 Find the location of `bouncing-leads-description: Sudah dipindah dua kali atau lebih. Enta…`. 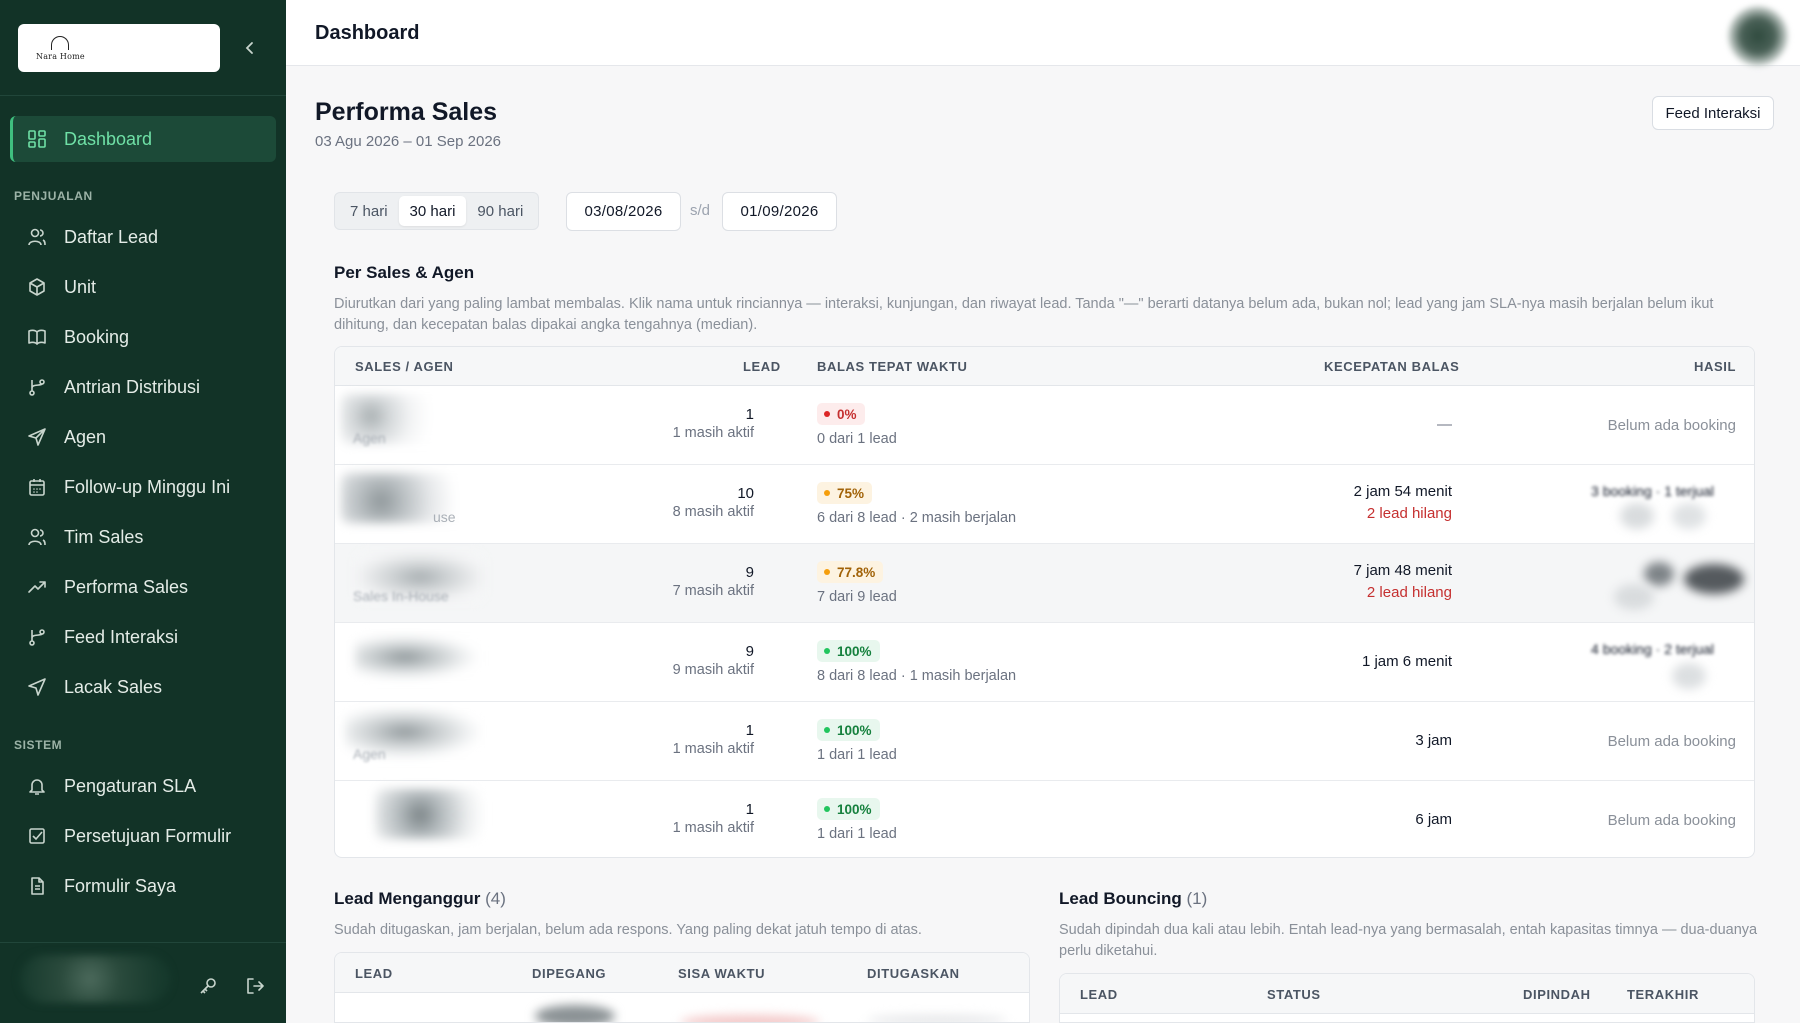

bouncing-leads-description: Sudah dipindah dua kali atau lebih. Enta… is located at coordinates (1408, 940).